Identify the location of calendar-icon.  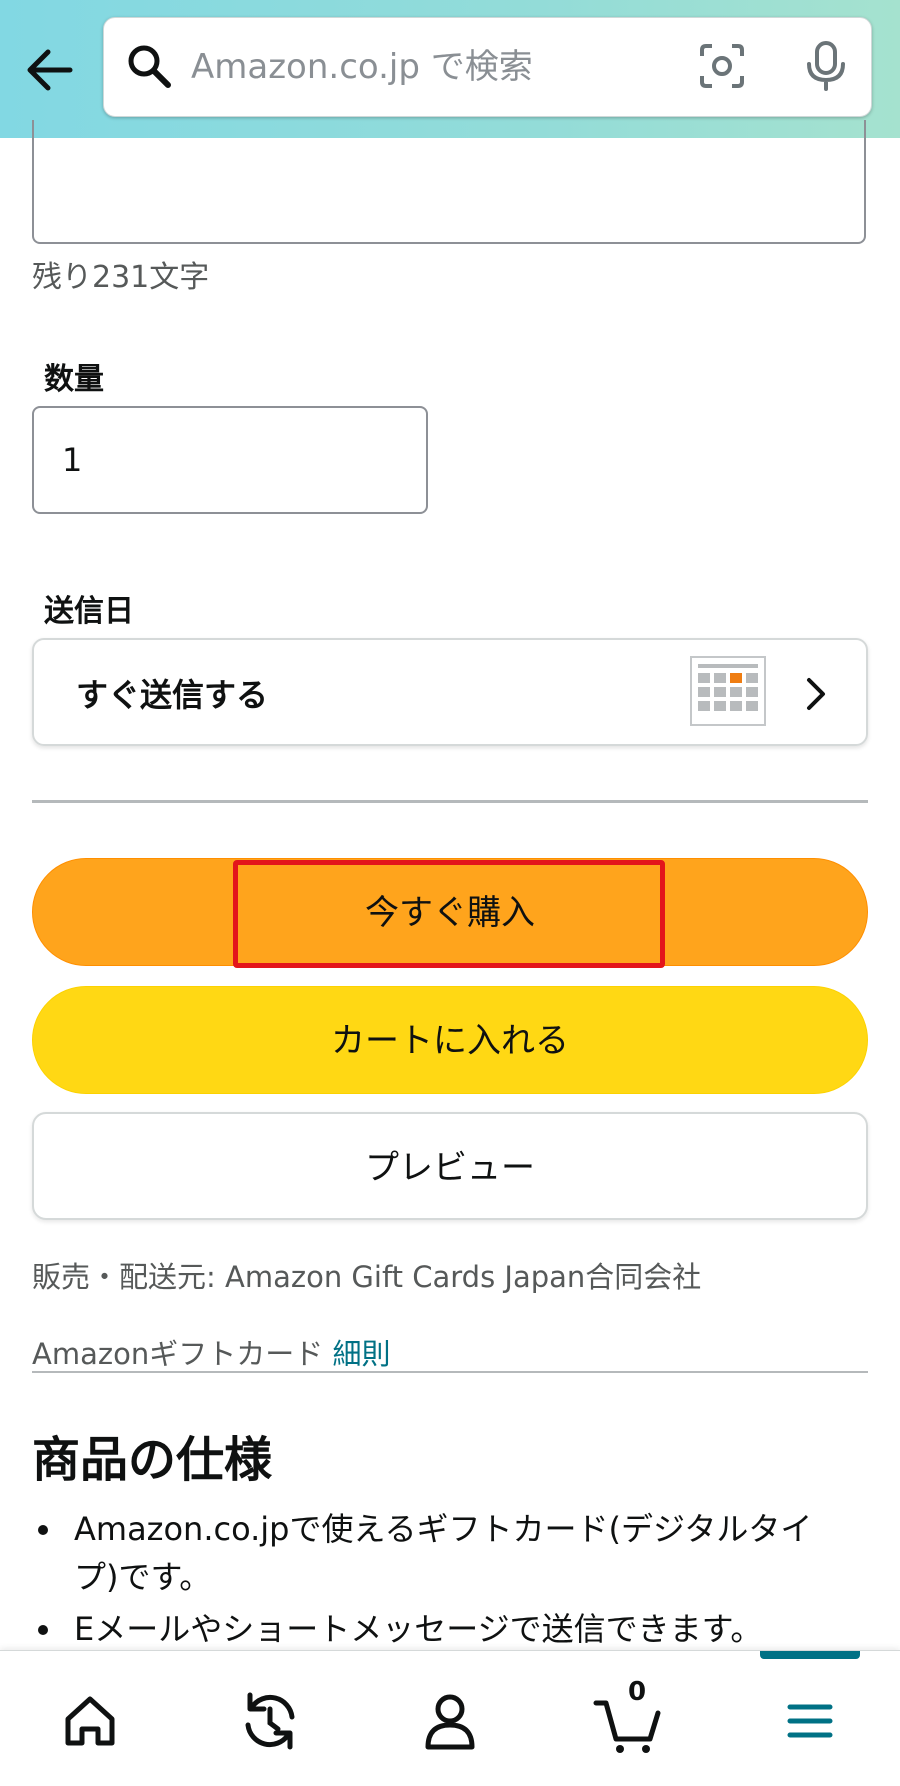
(728, 693).